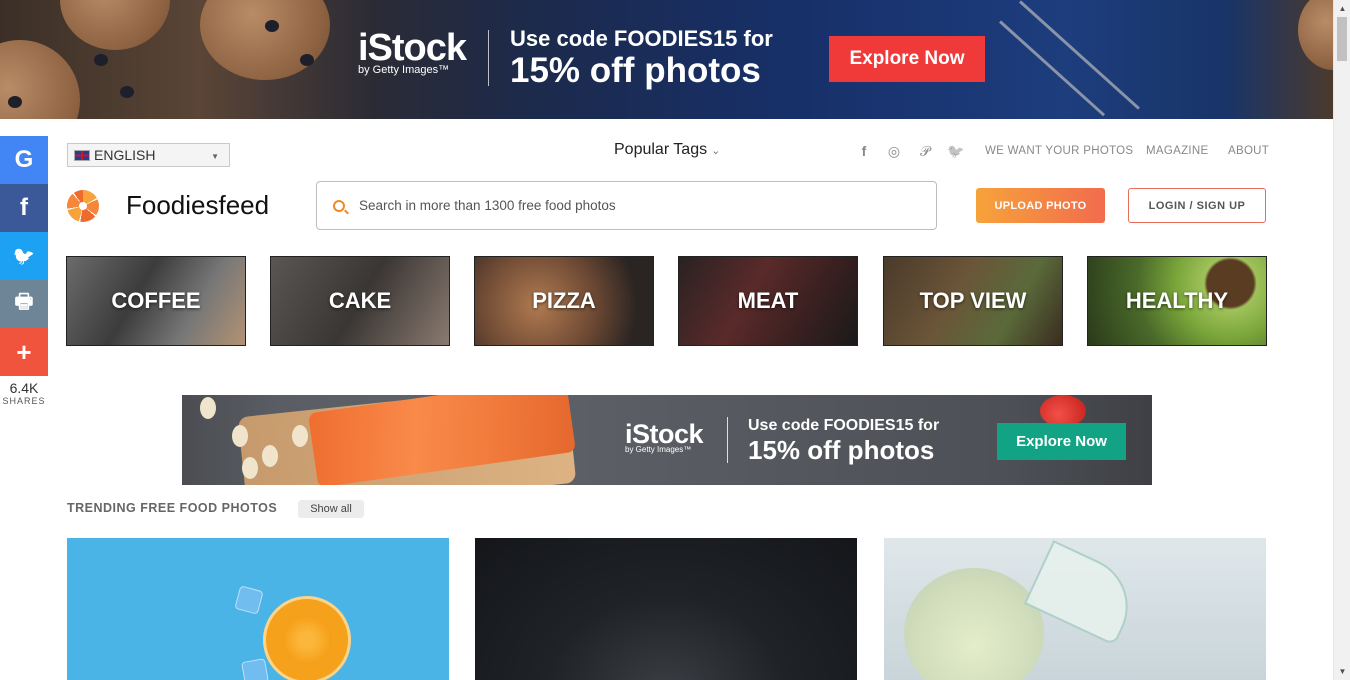 The width and height of the screenshot is (1350, 680). What do you see at coordinates (1342, 39) in the screenshot?
I see `scroll-thumb` at bounding box center [1342, 39].